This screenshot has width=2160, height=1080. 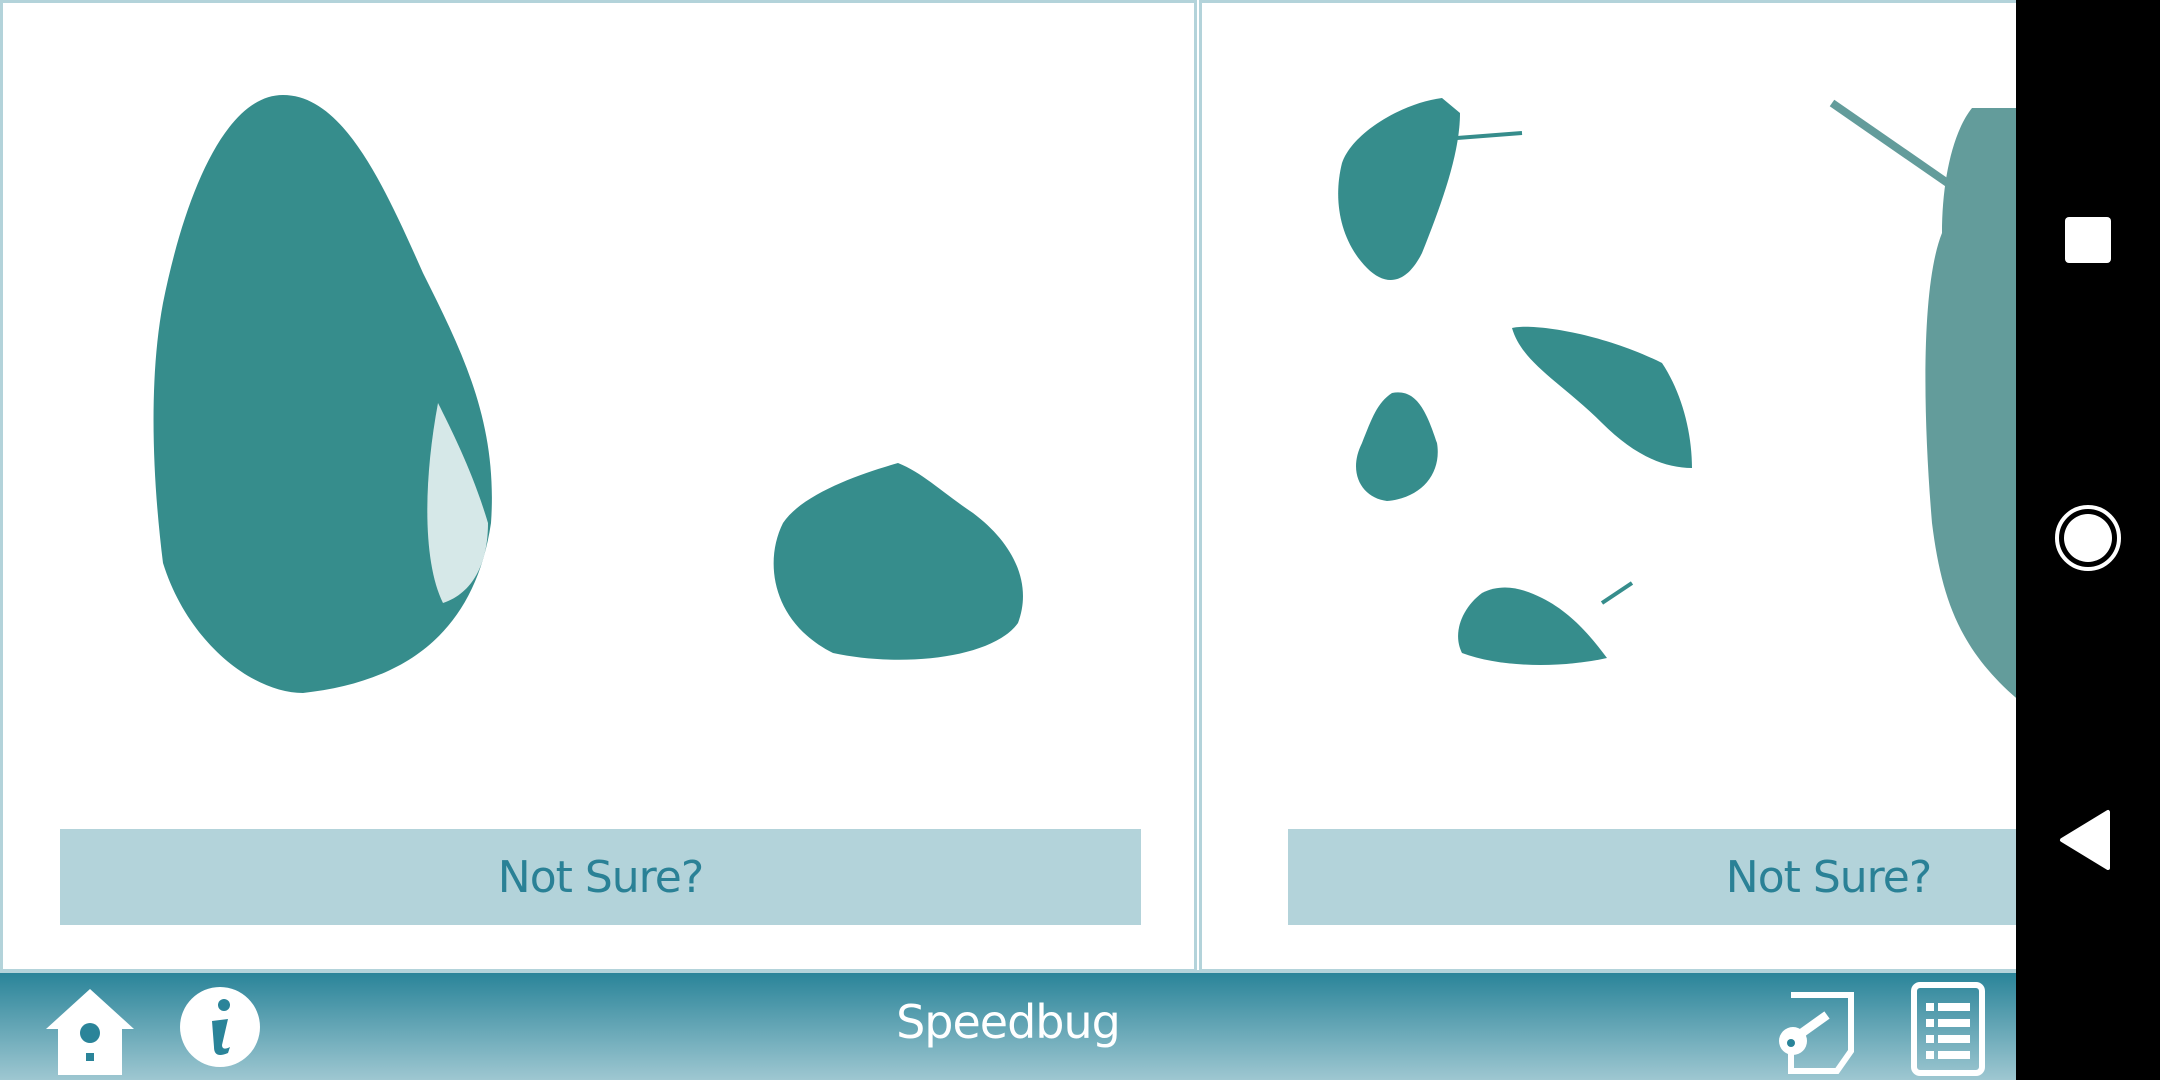 I want to click on bottom-bar: Speedbug, so click(x=1008, y=1025).